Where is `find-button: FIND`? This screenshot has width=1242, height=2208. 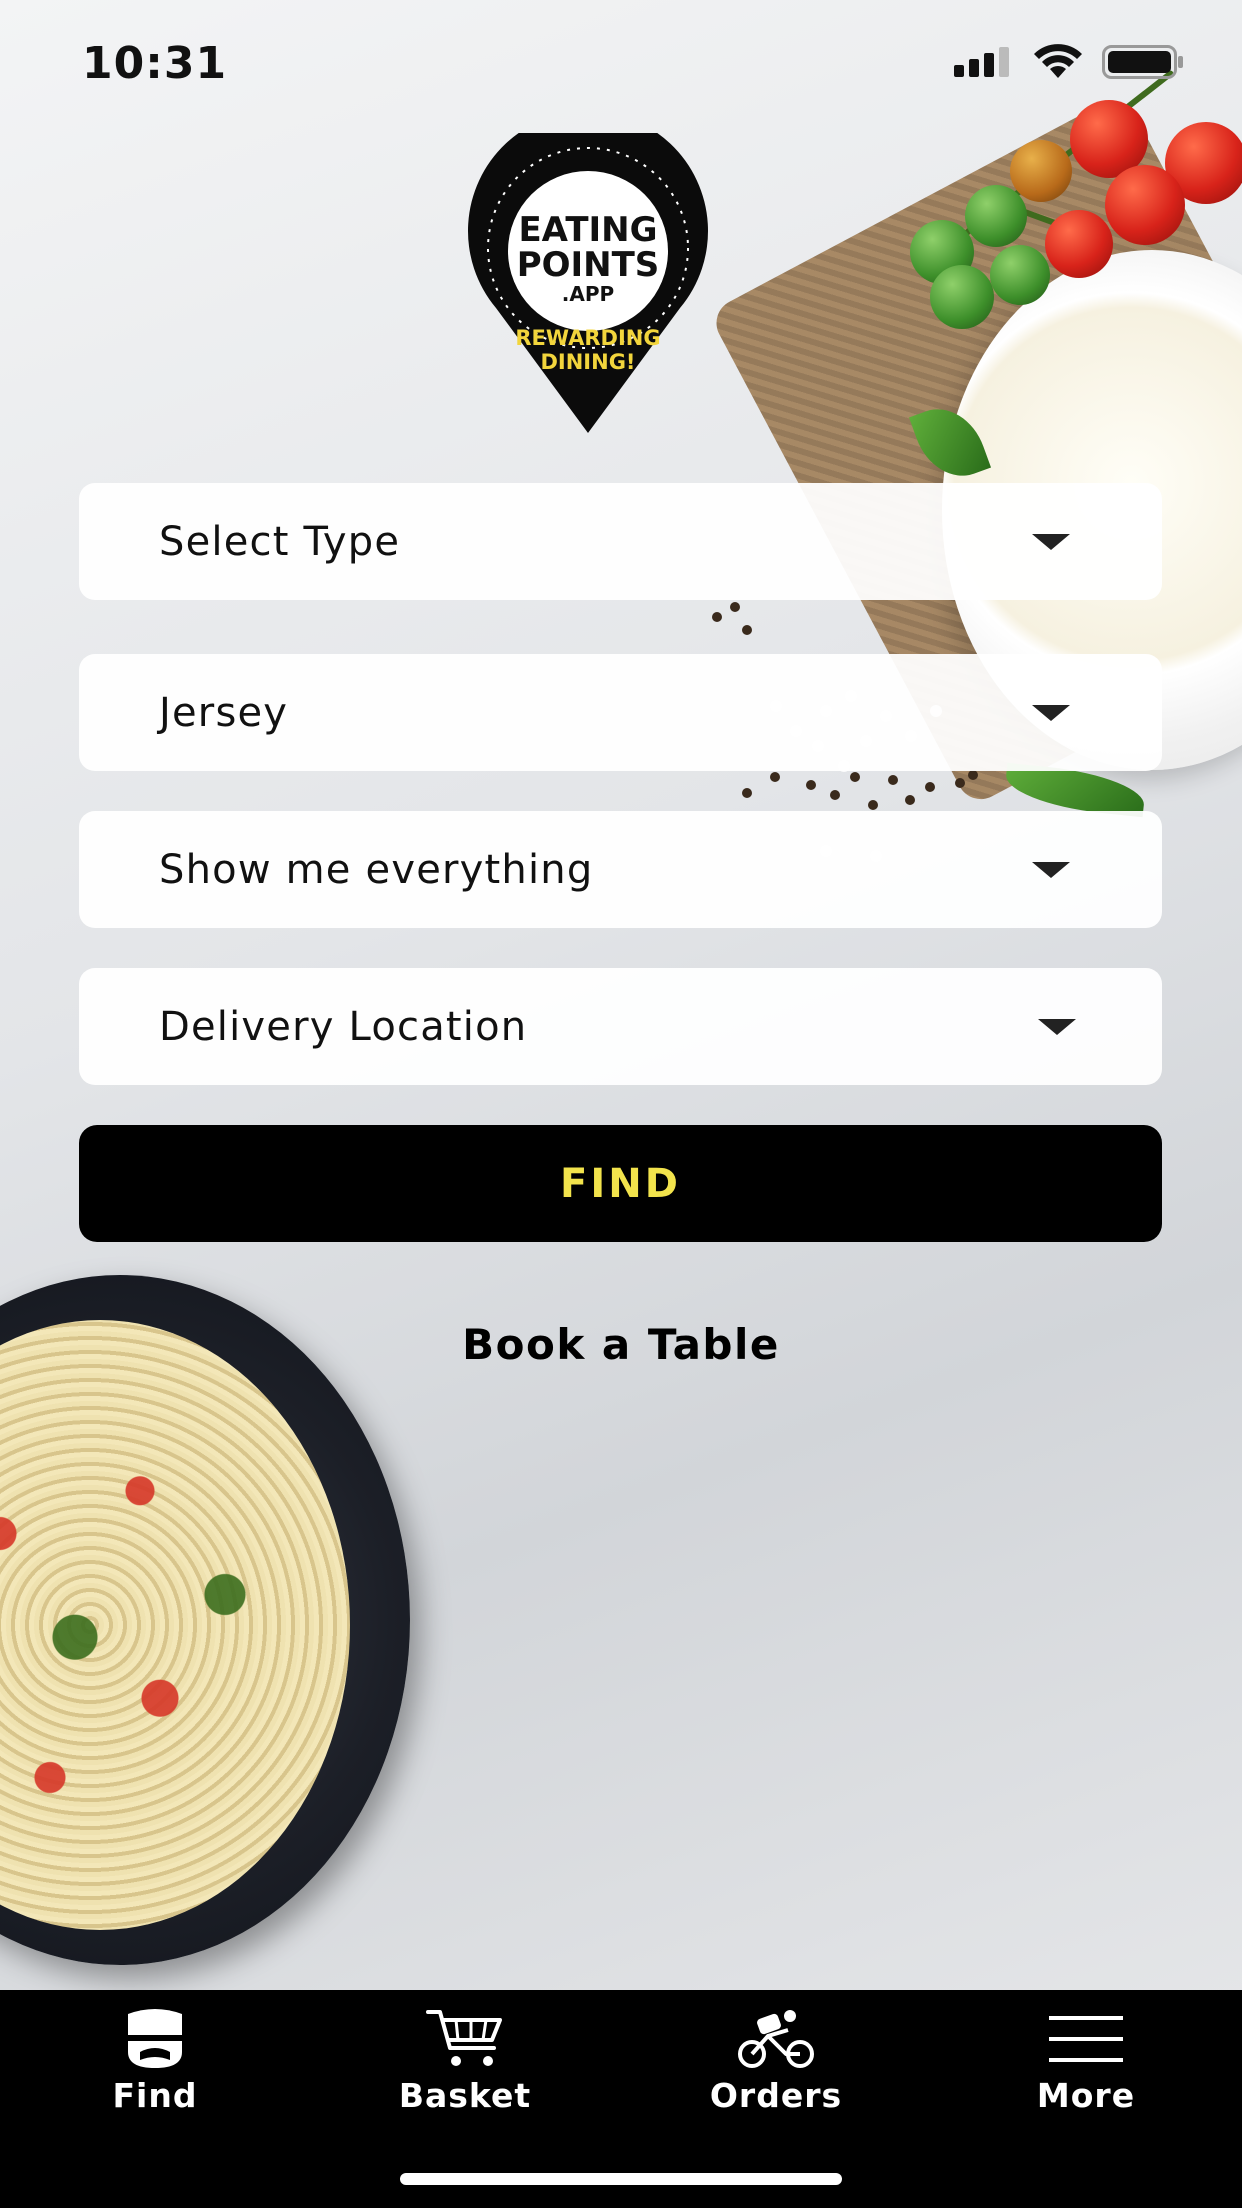
find-button: FIND is located at coordinates (620, 1183).